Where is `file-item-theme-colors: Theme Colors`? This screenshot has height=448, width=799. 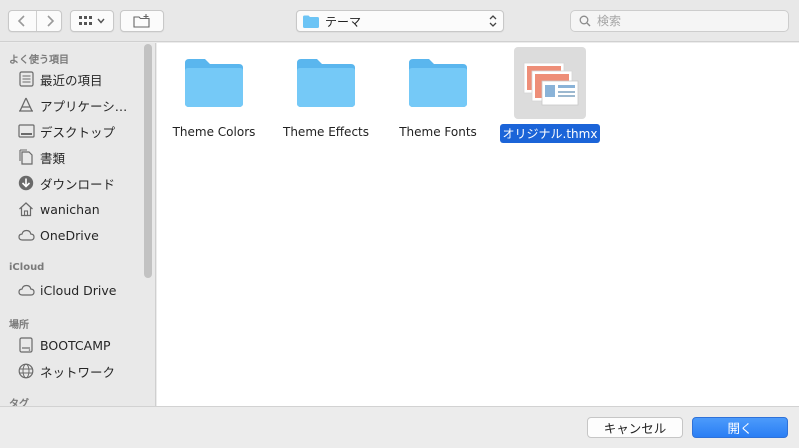 file-item-theme-colors: Theme Colors is located at coordinates (214, 93).